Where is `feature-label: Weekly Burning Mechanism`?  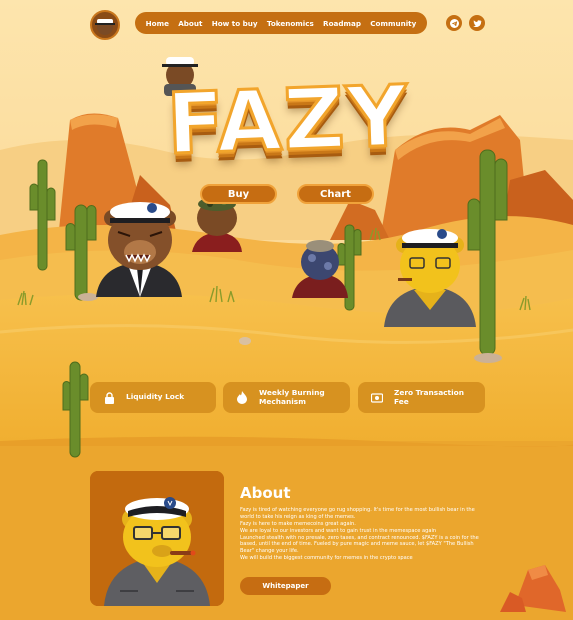 feature-label: Weekly Burning Mechanism is located at coordinates (292, 396).